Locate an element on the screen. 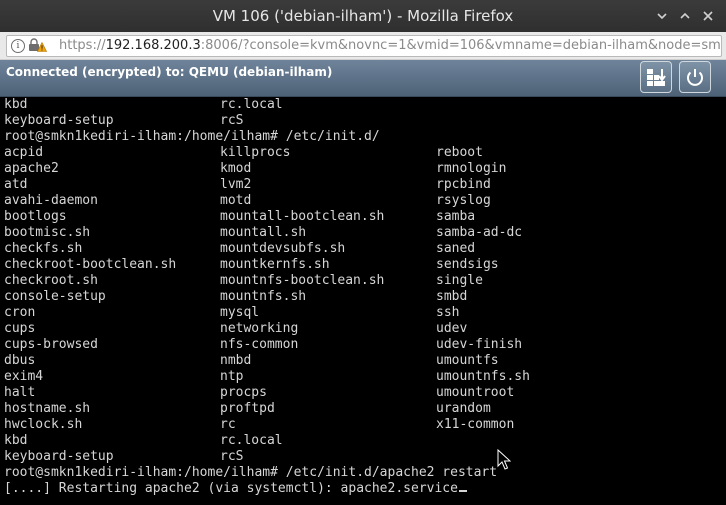 The image size is (726, 505). power-icon is located at coordinates (695, 77).